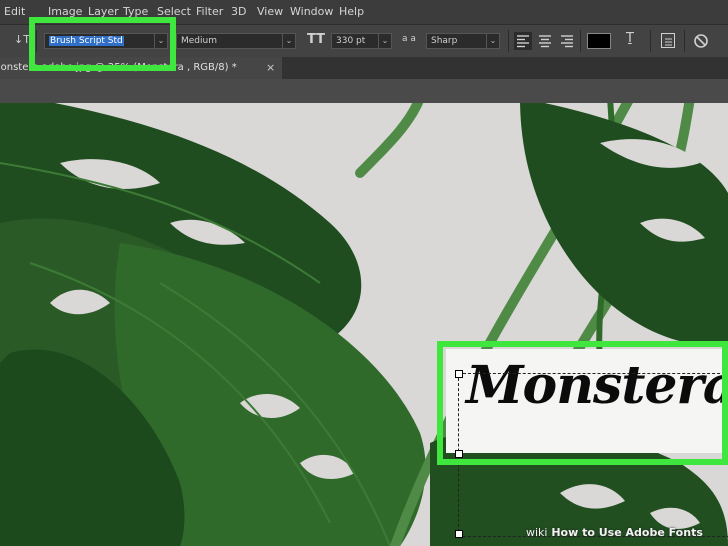 The width and height of the screenshot is (728, 546). What do you see at coordinates (444, 41) in the screenshot?
I see `antialias-value: Sharp` at bounding box center [444, 41].